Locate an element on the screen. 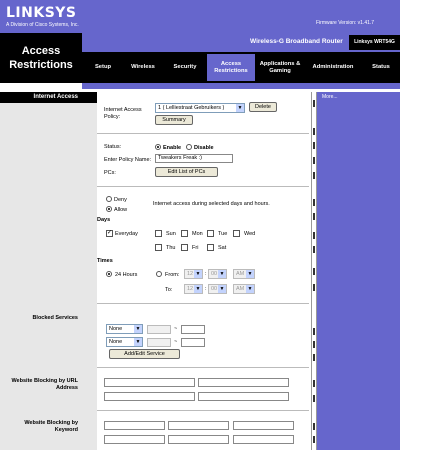 Image resolution: width=425 pixels, height=450 pixels. heading-bar is located at coordinates (89, 97).